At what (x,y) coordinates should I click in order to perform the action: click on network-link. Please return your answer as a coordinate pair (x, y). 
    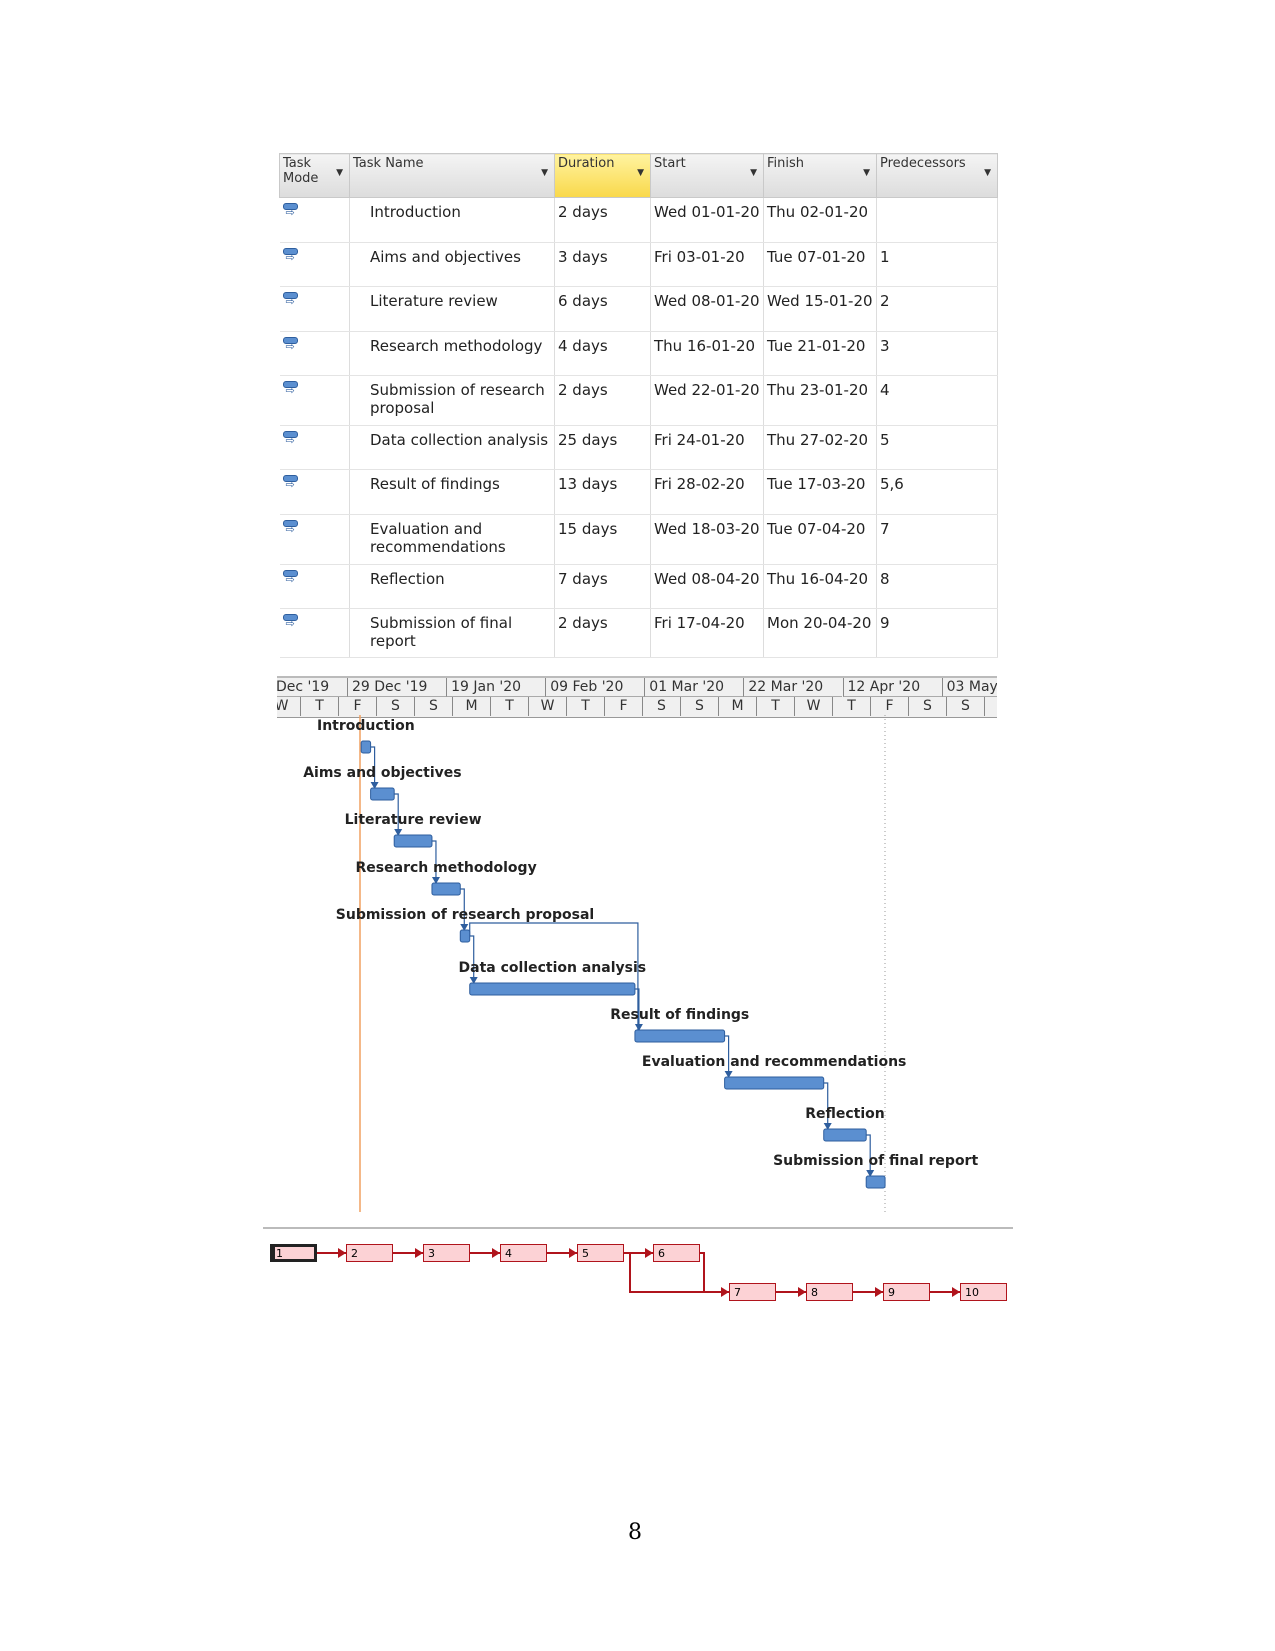
    Looking at the image, I should click on (714, 1272).